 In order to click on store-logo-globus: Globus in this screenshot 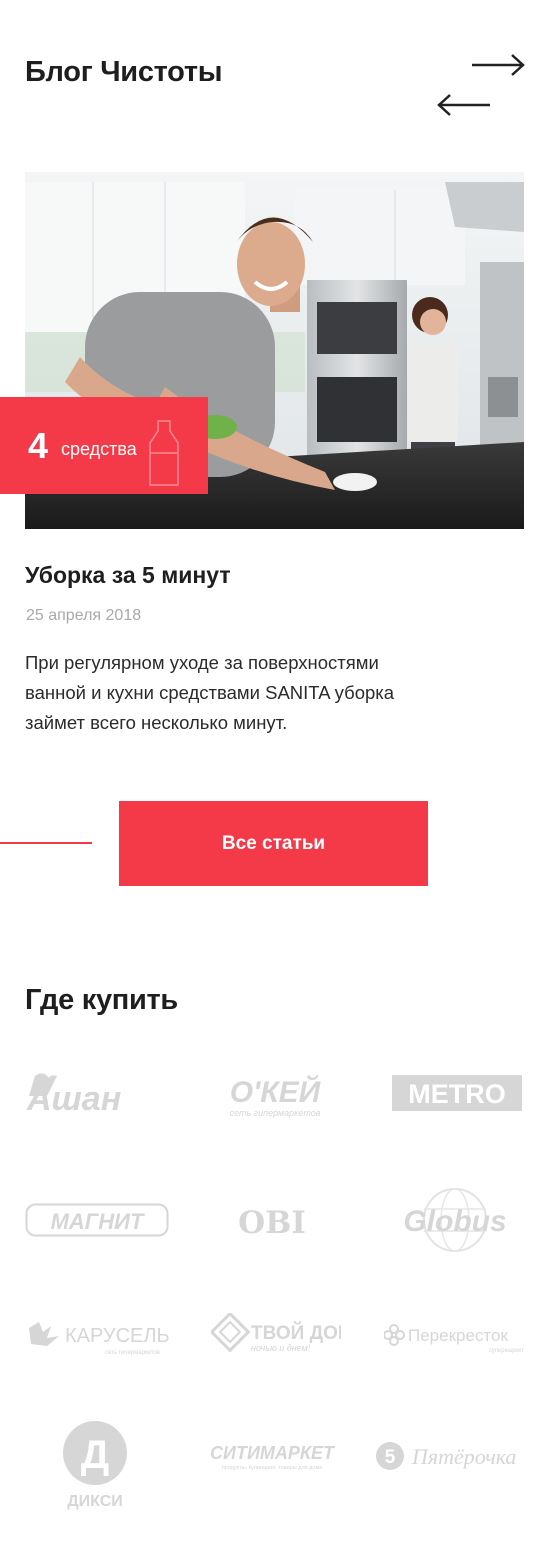, I will do `click(455, 1220)`.